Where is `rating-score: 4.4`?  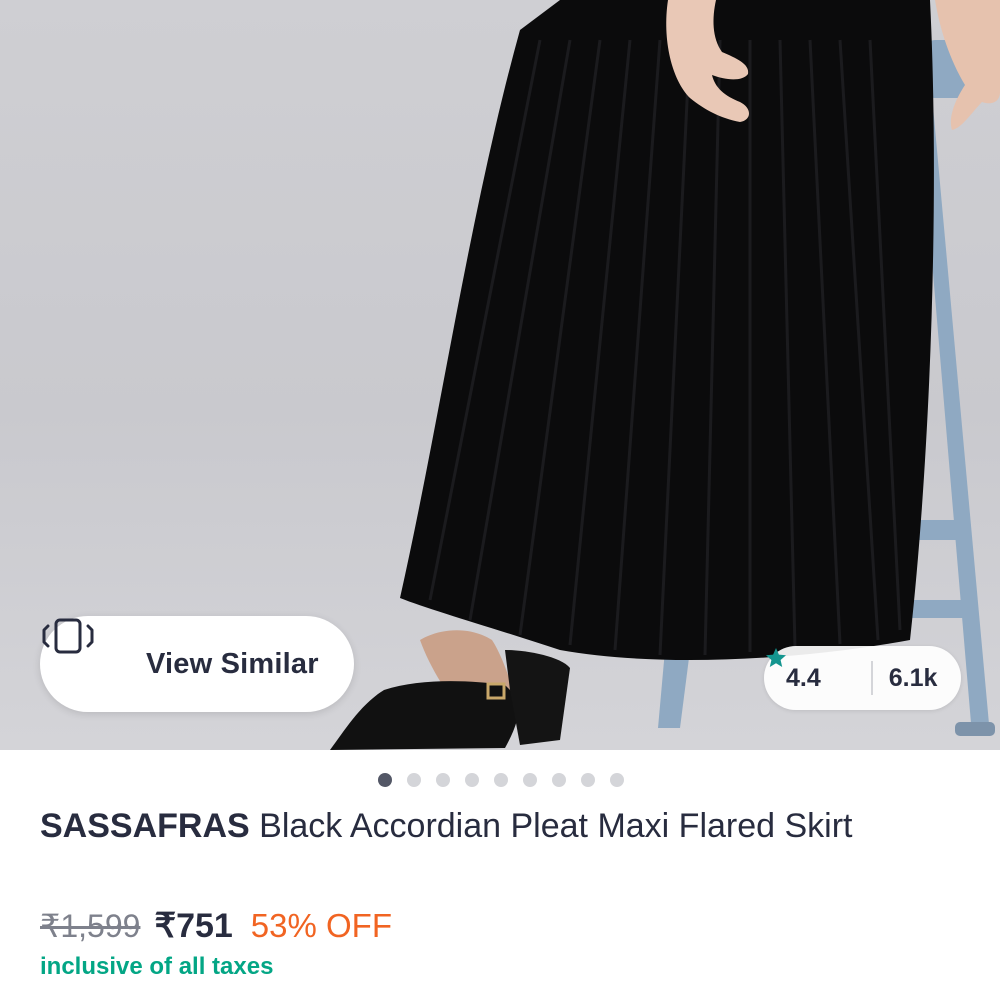 rating-score: 4.4 is located at coordinates (803, 677).